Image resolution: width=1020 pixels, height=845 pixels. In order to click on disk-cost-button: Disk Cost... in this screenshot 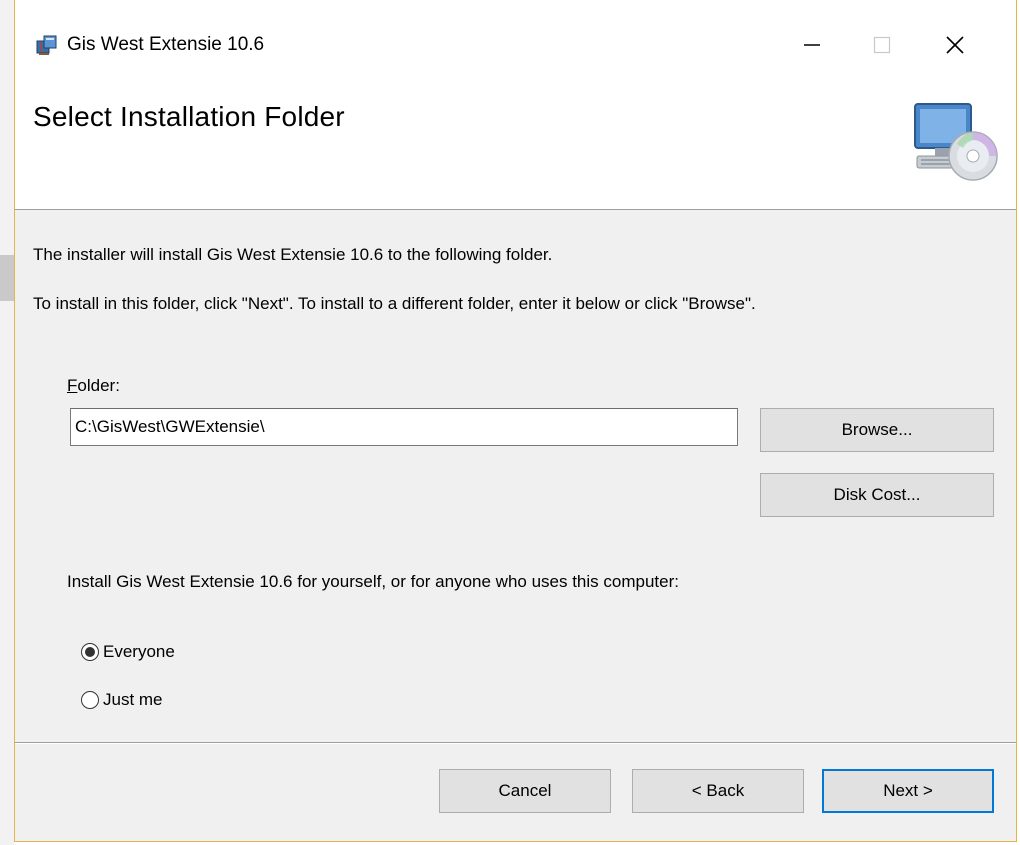, I will do `click(877, 495)`.